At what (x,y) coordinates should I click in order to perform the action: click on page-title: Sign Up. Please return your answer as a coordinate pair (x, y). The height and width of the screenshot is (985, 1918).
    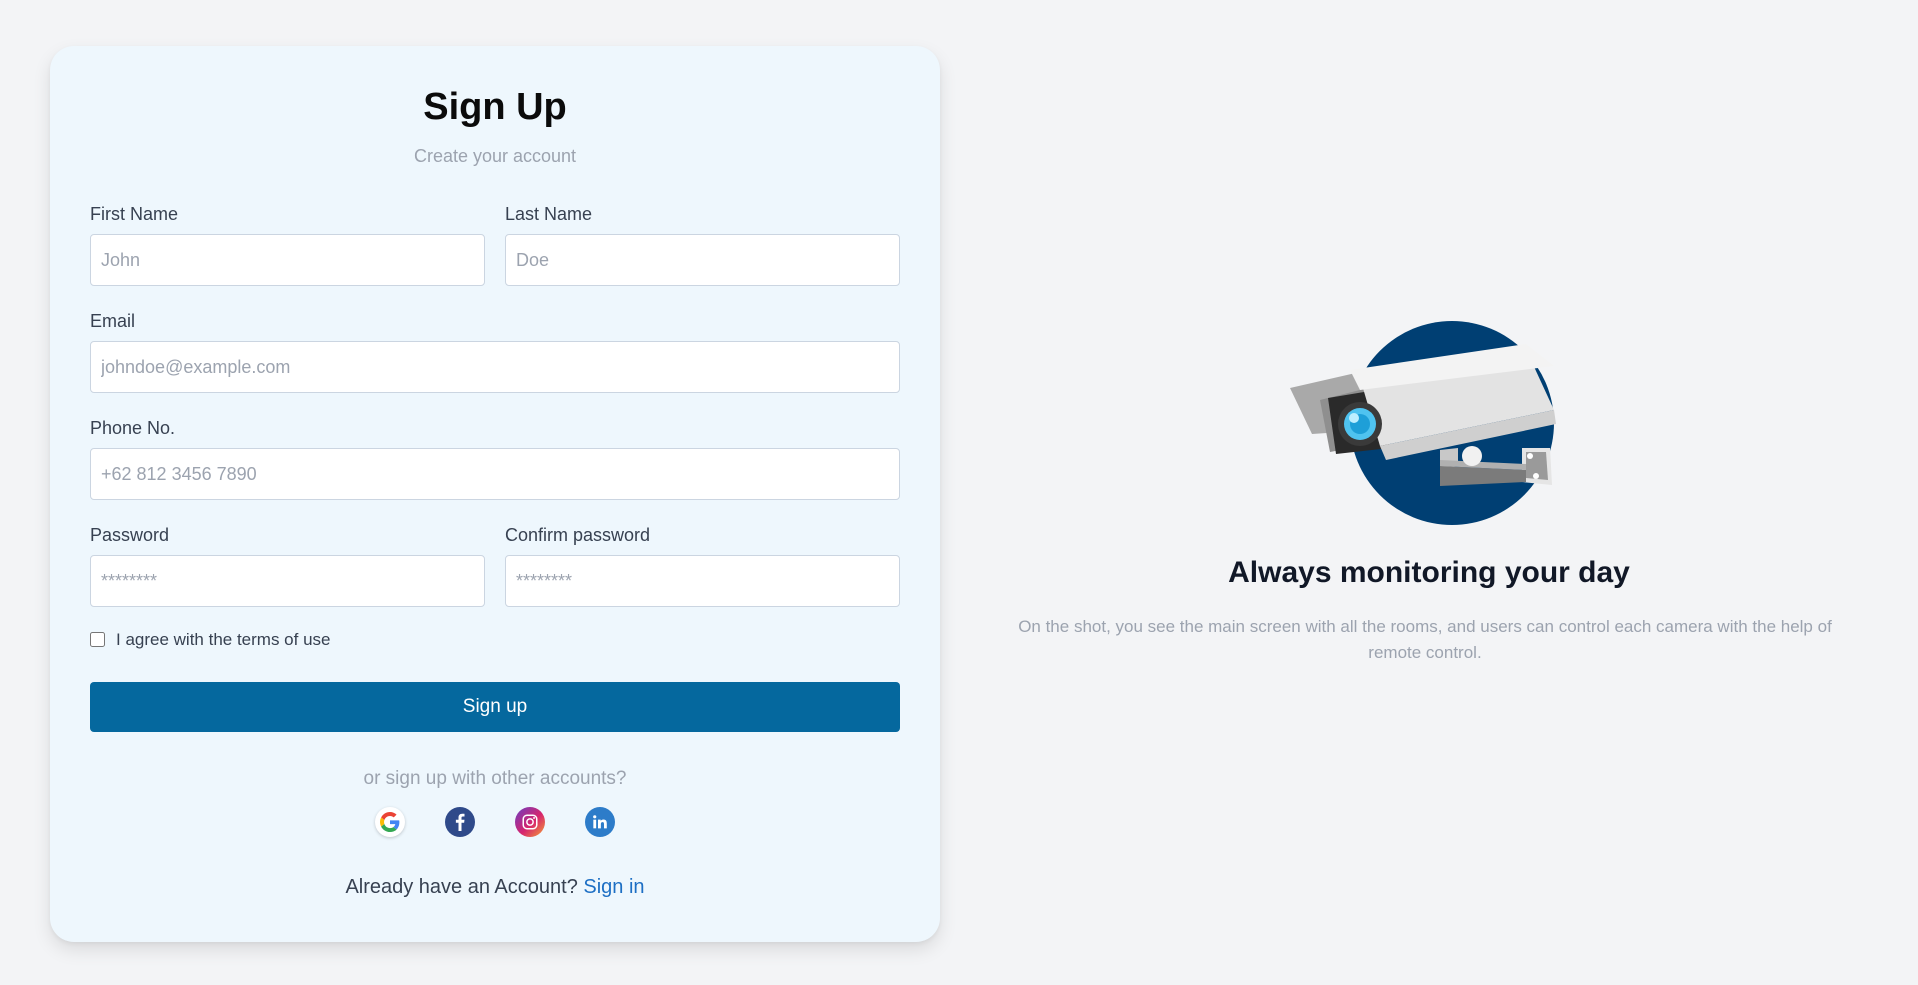
    Looking at the image, I should click on (495, 107).